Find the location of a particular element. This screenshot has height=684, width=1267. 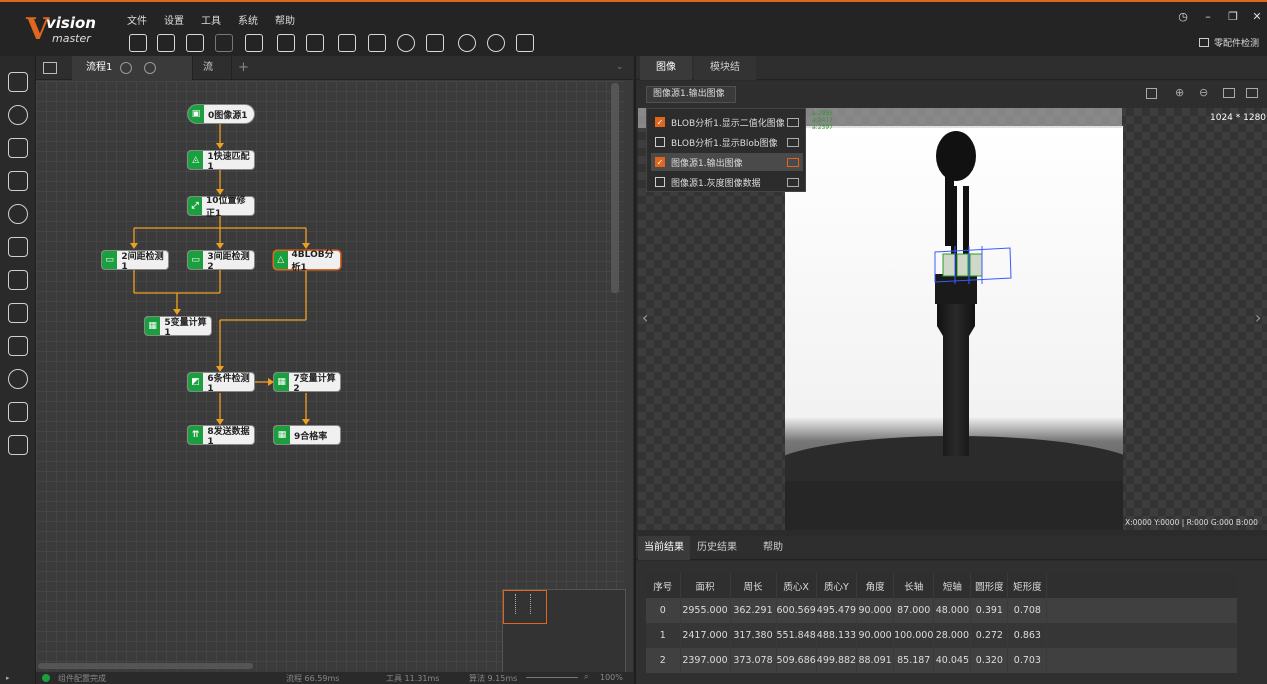

tab-image: 图像 is located at coordinates (666, 68).